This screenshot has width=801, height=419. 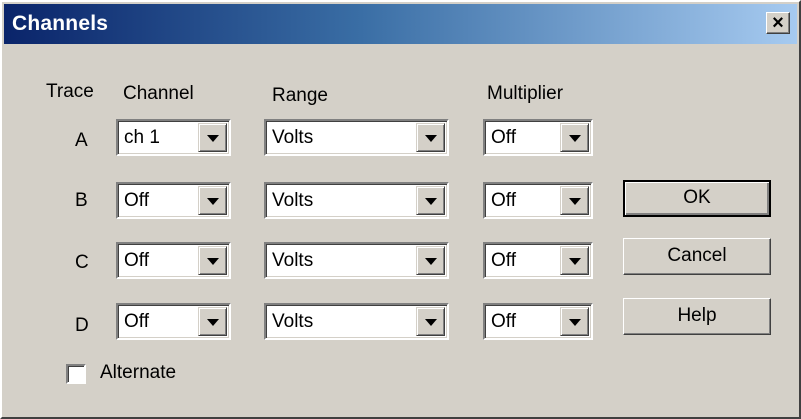 I want to click on range-select-c: Volts, so click(x=356, y=260).